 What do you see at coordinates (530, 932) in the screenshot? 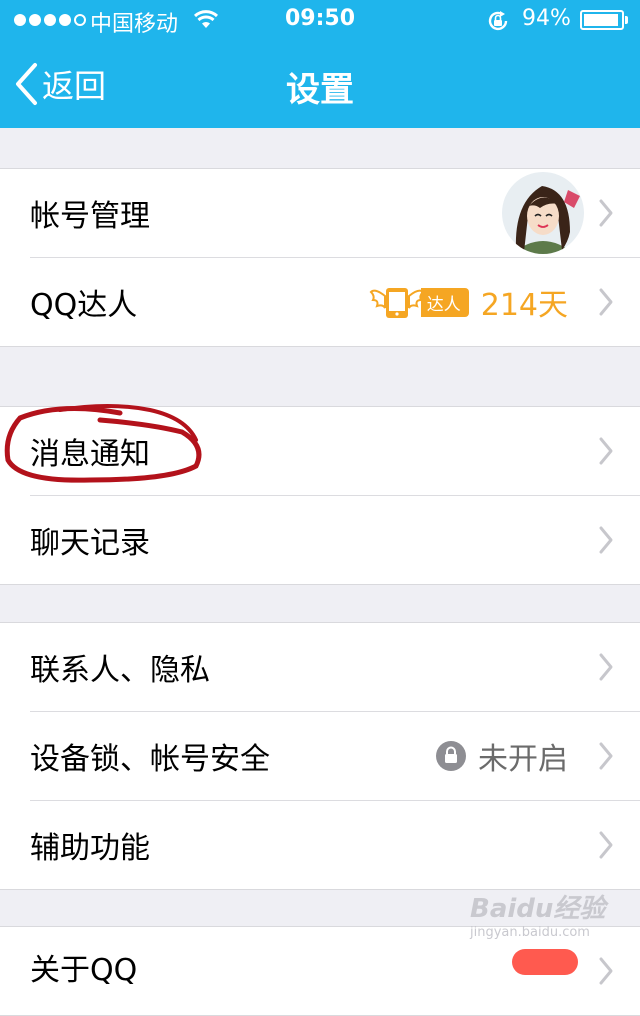
I see `watermark-url: jingyan.baidu.com` at bounding box center [530, 932].